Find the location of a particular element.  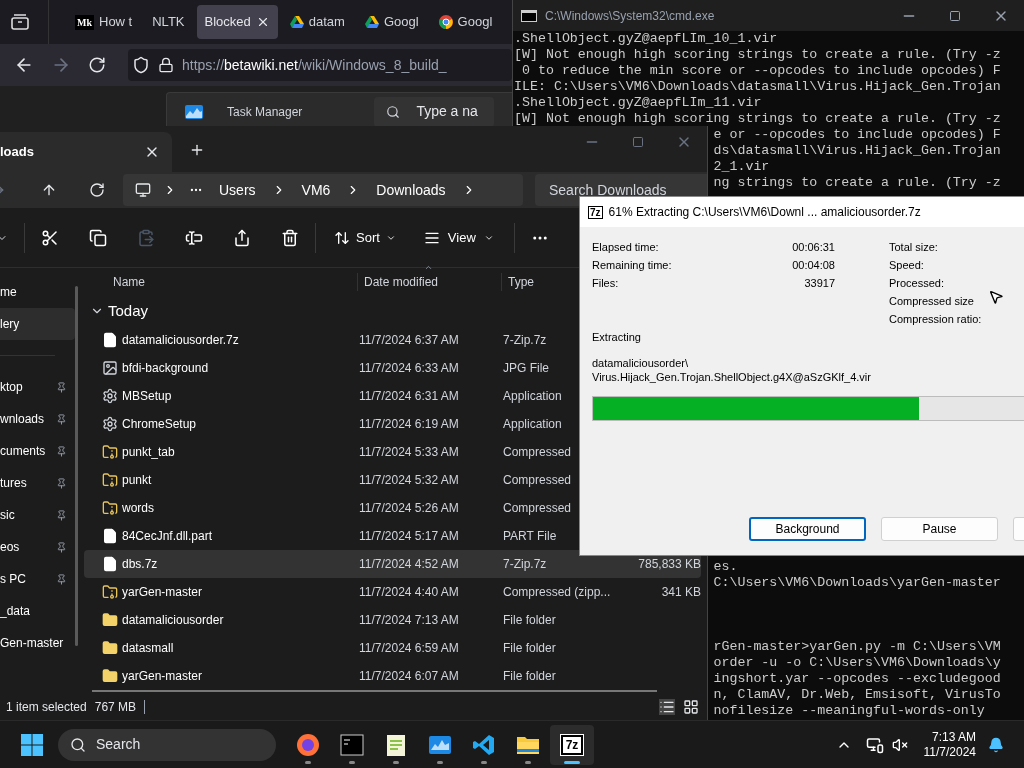

folder-icon is located at coordinates (110, 620).